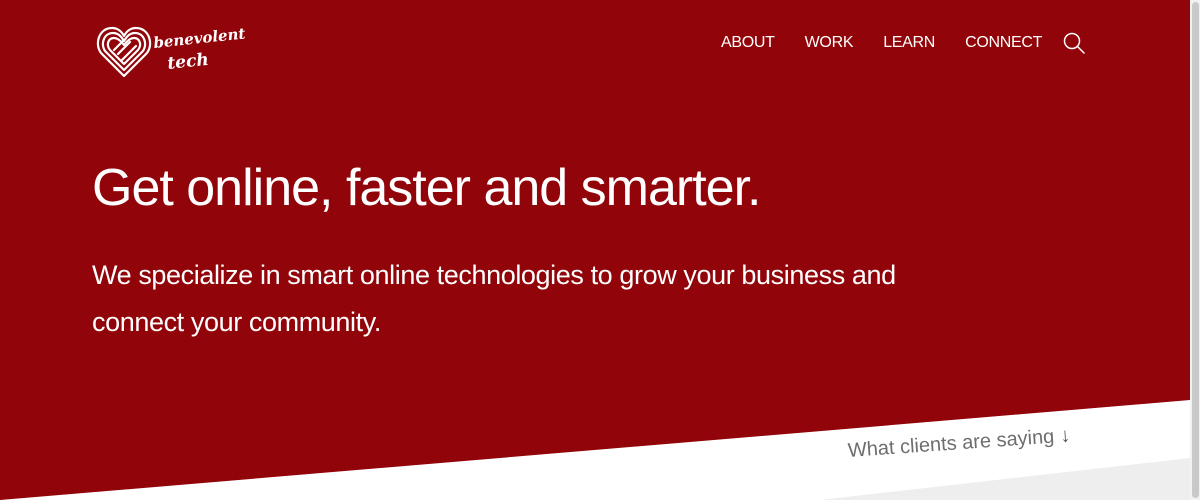 Image resolution: width=1200 pixels, height=500 pixels. What do you see at coordinates (909, 43) in the screenshot?
I see `nav-learn: LEARN` at bounding box center [909, 43].